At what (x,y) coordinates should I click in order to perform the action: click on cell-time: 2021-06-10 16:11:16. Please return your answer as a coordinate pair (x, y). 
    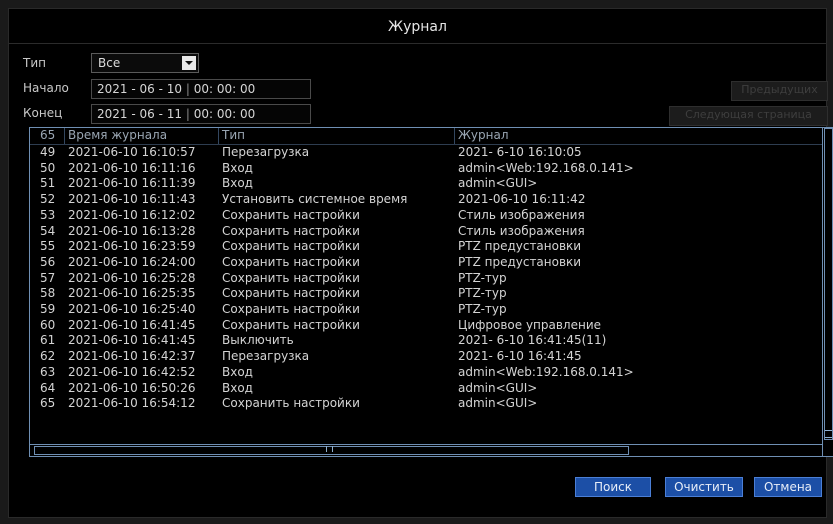
    Looking at the image, I should click on (132, 167).